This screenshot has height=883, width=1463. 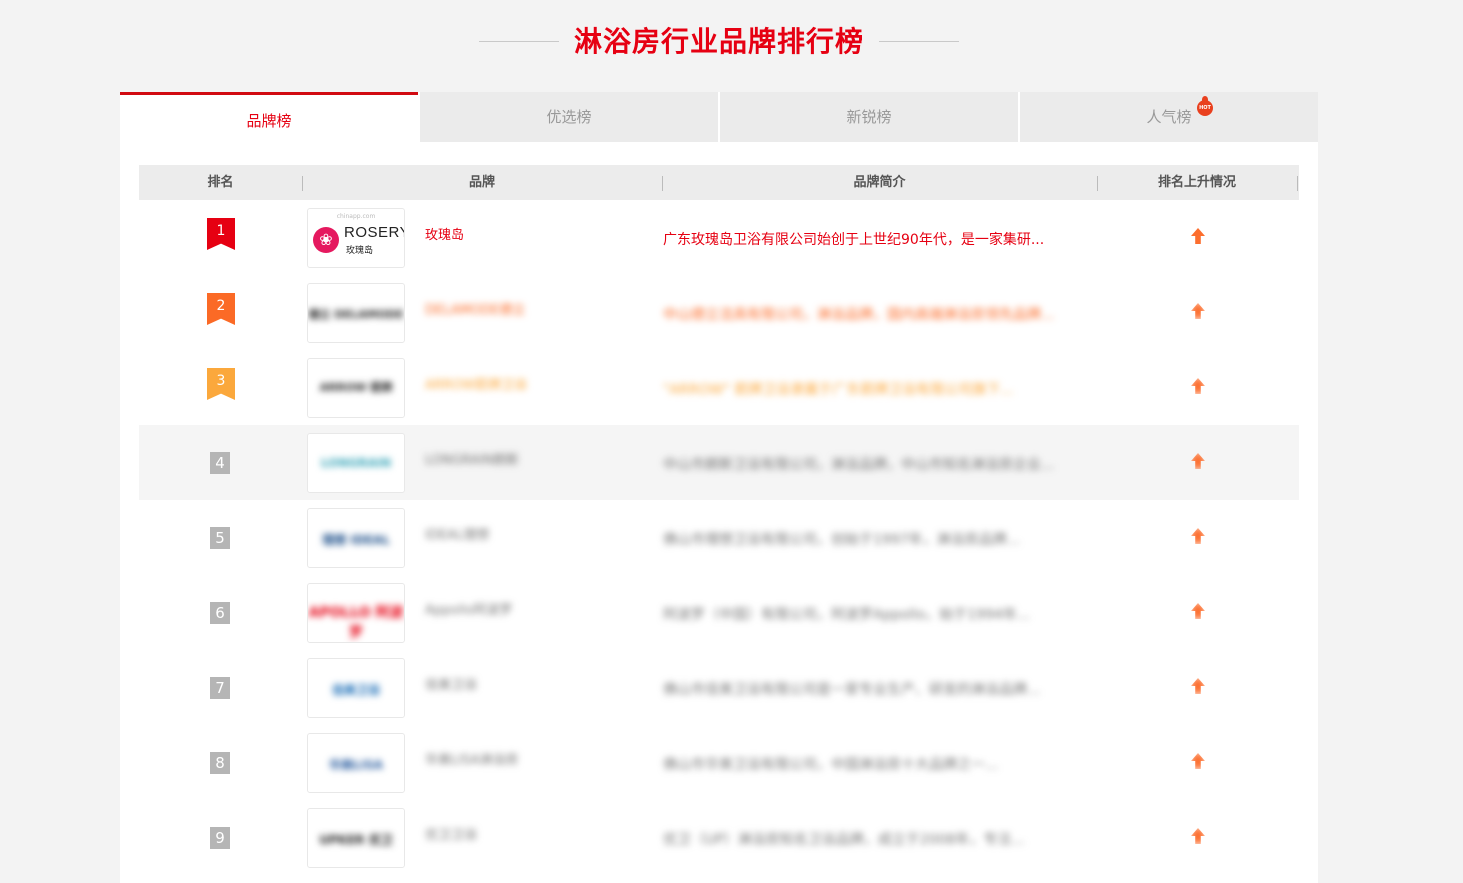 What do you see at coordinates (719, 182) in the screenshot?
I see `table-header: 排名 品牌 品牌简介 排名上升情况` at bounding box center [719, 182].